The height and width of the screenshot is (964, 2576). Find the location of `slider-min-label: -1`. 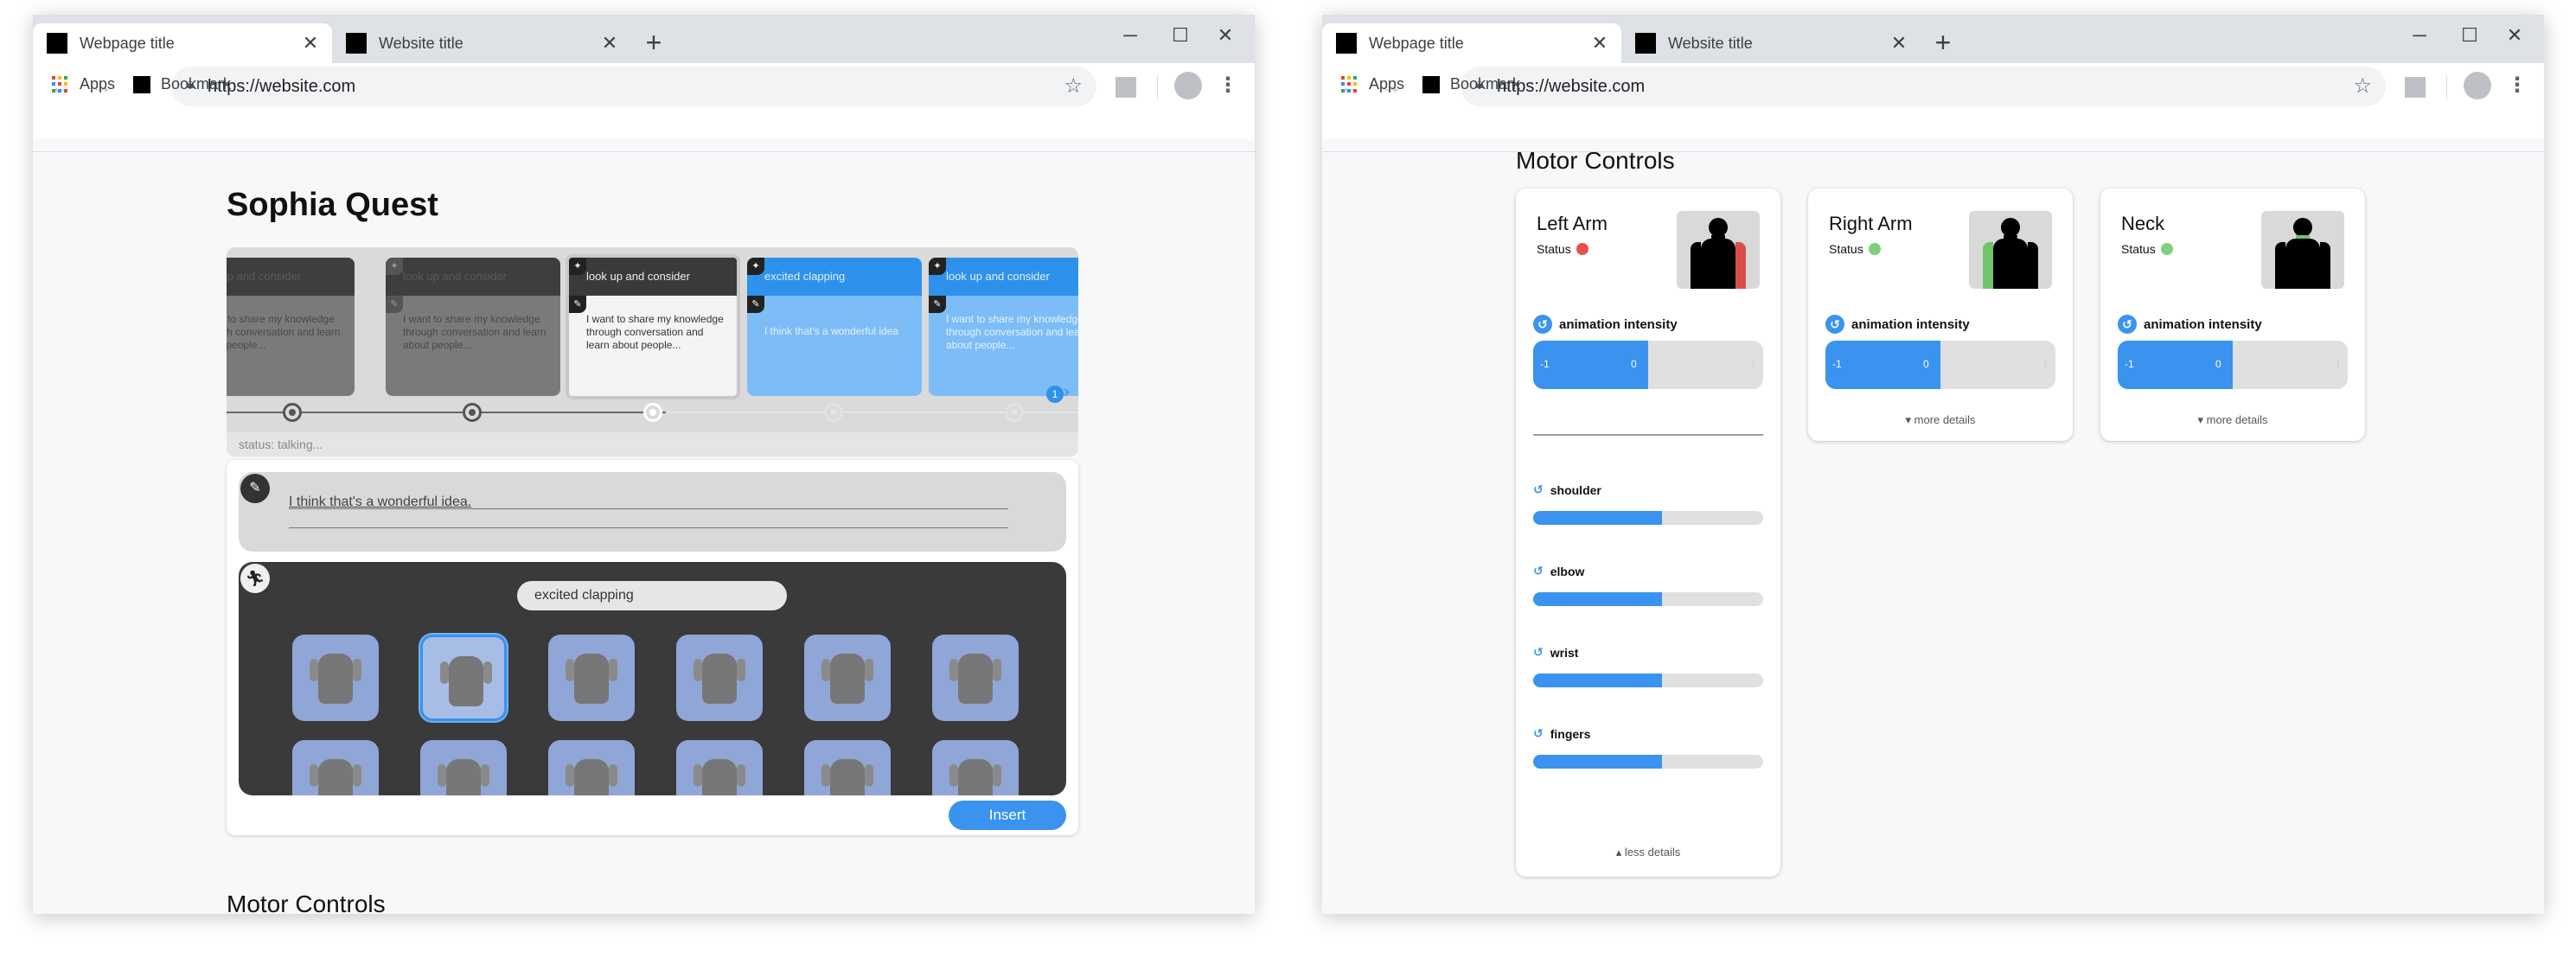

slider-min-label: -1 is located at coordinates (1545, 364).